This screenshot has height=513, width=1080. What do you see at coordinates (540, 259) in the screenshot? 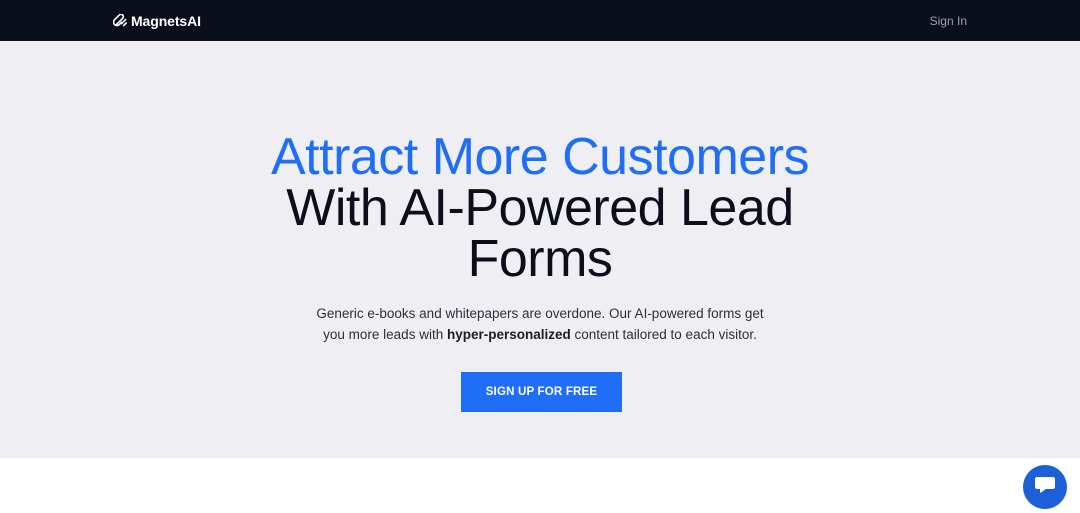
I see `headline-line-3: Forms` at bounding box center [540, 259].